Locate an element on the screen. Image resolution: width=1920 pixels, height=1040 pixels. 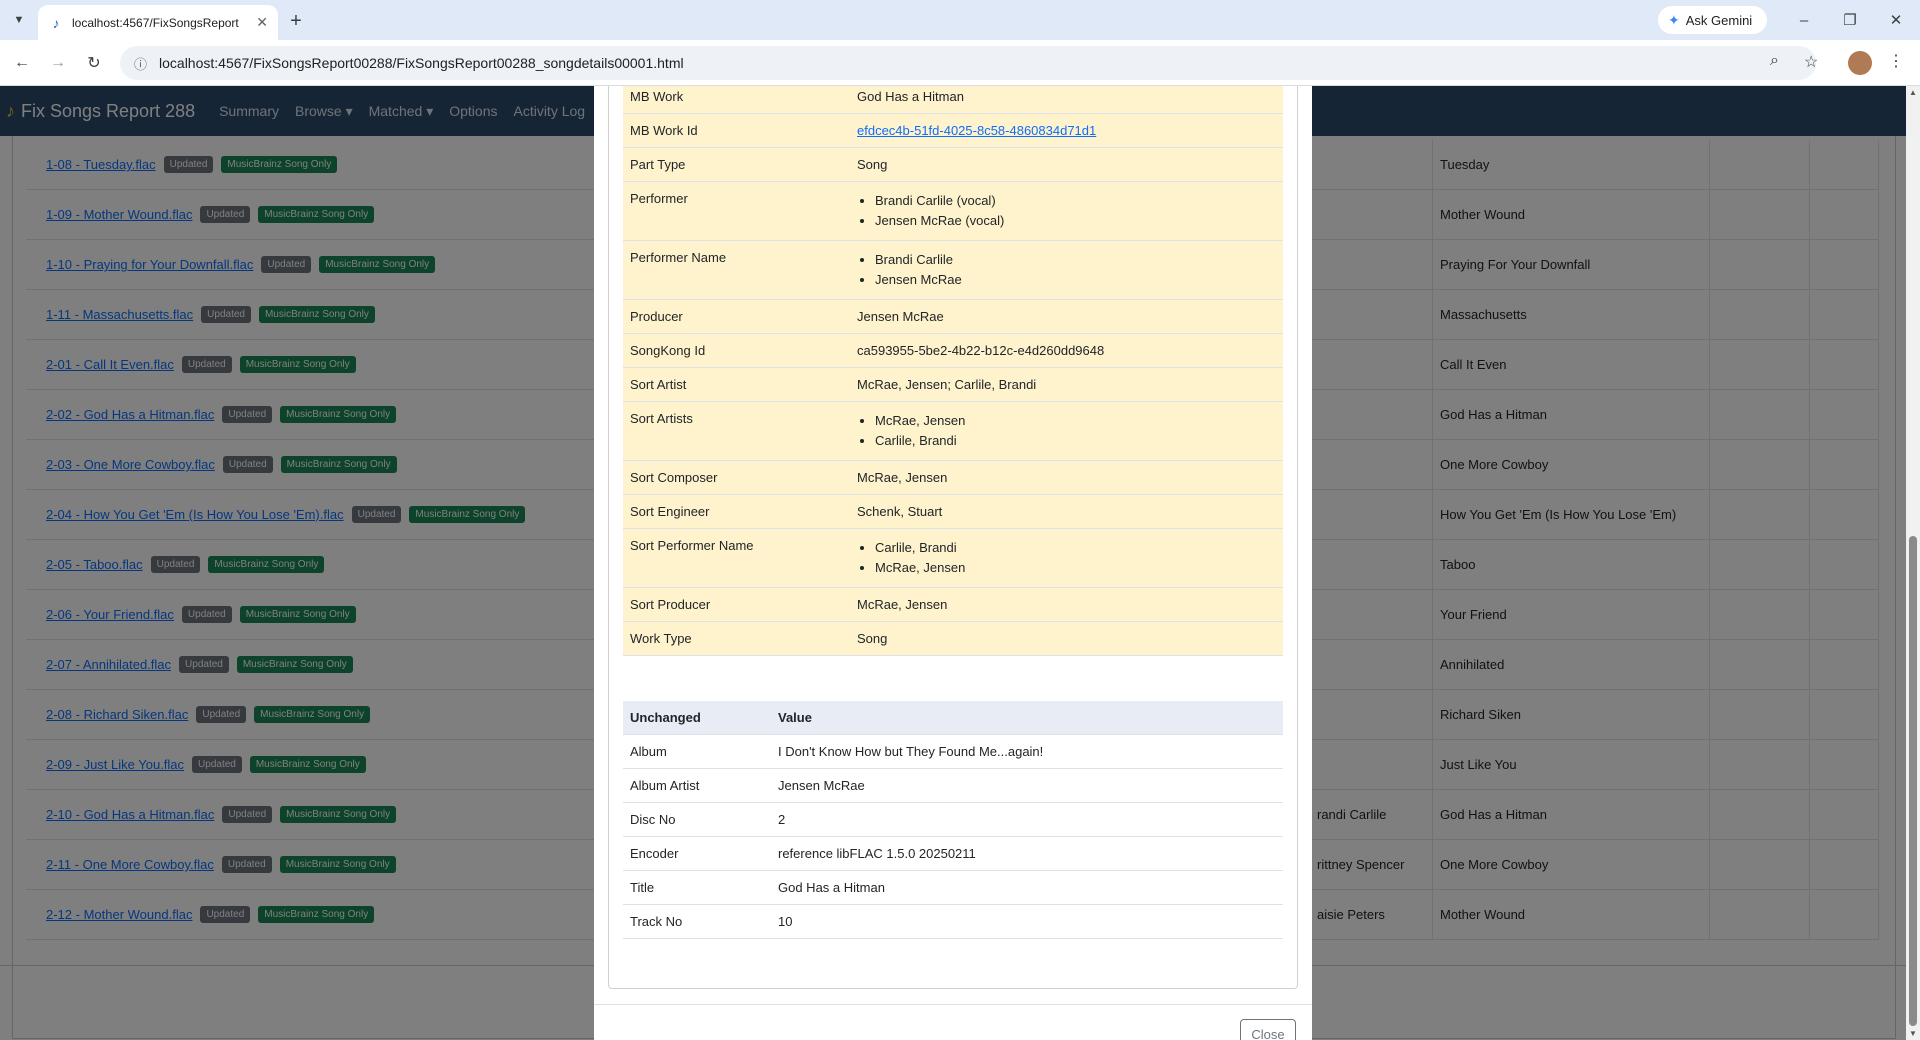
mb-work-id-link: efdcec4b-51fd-4025-8c58-4860834d71d1 is located at coordinates (976, 130).